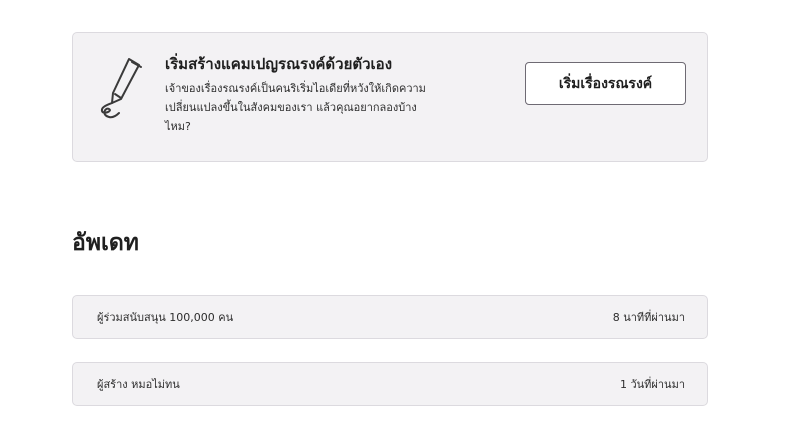  I want to click on update-time: 8 นาทีที่ผ่านมา, so click(648, 317).